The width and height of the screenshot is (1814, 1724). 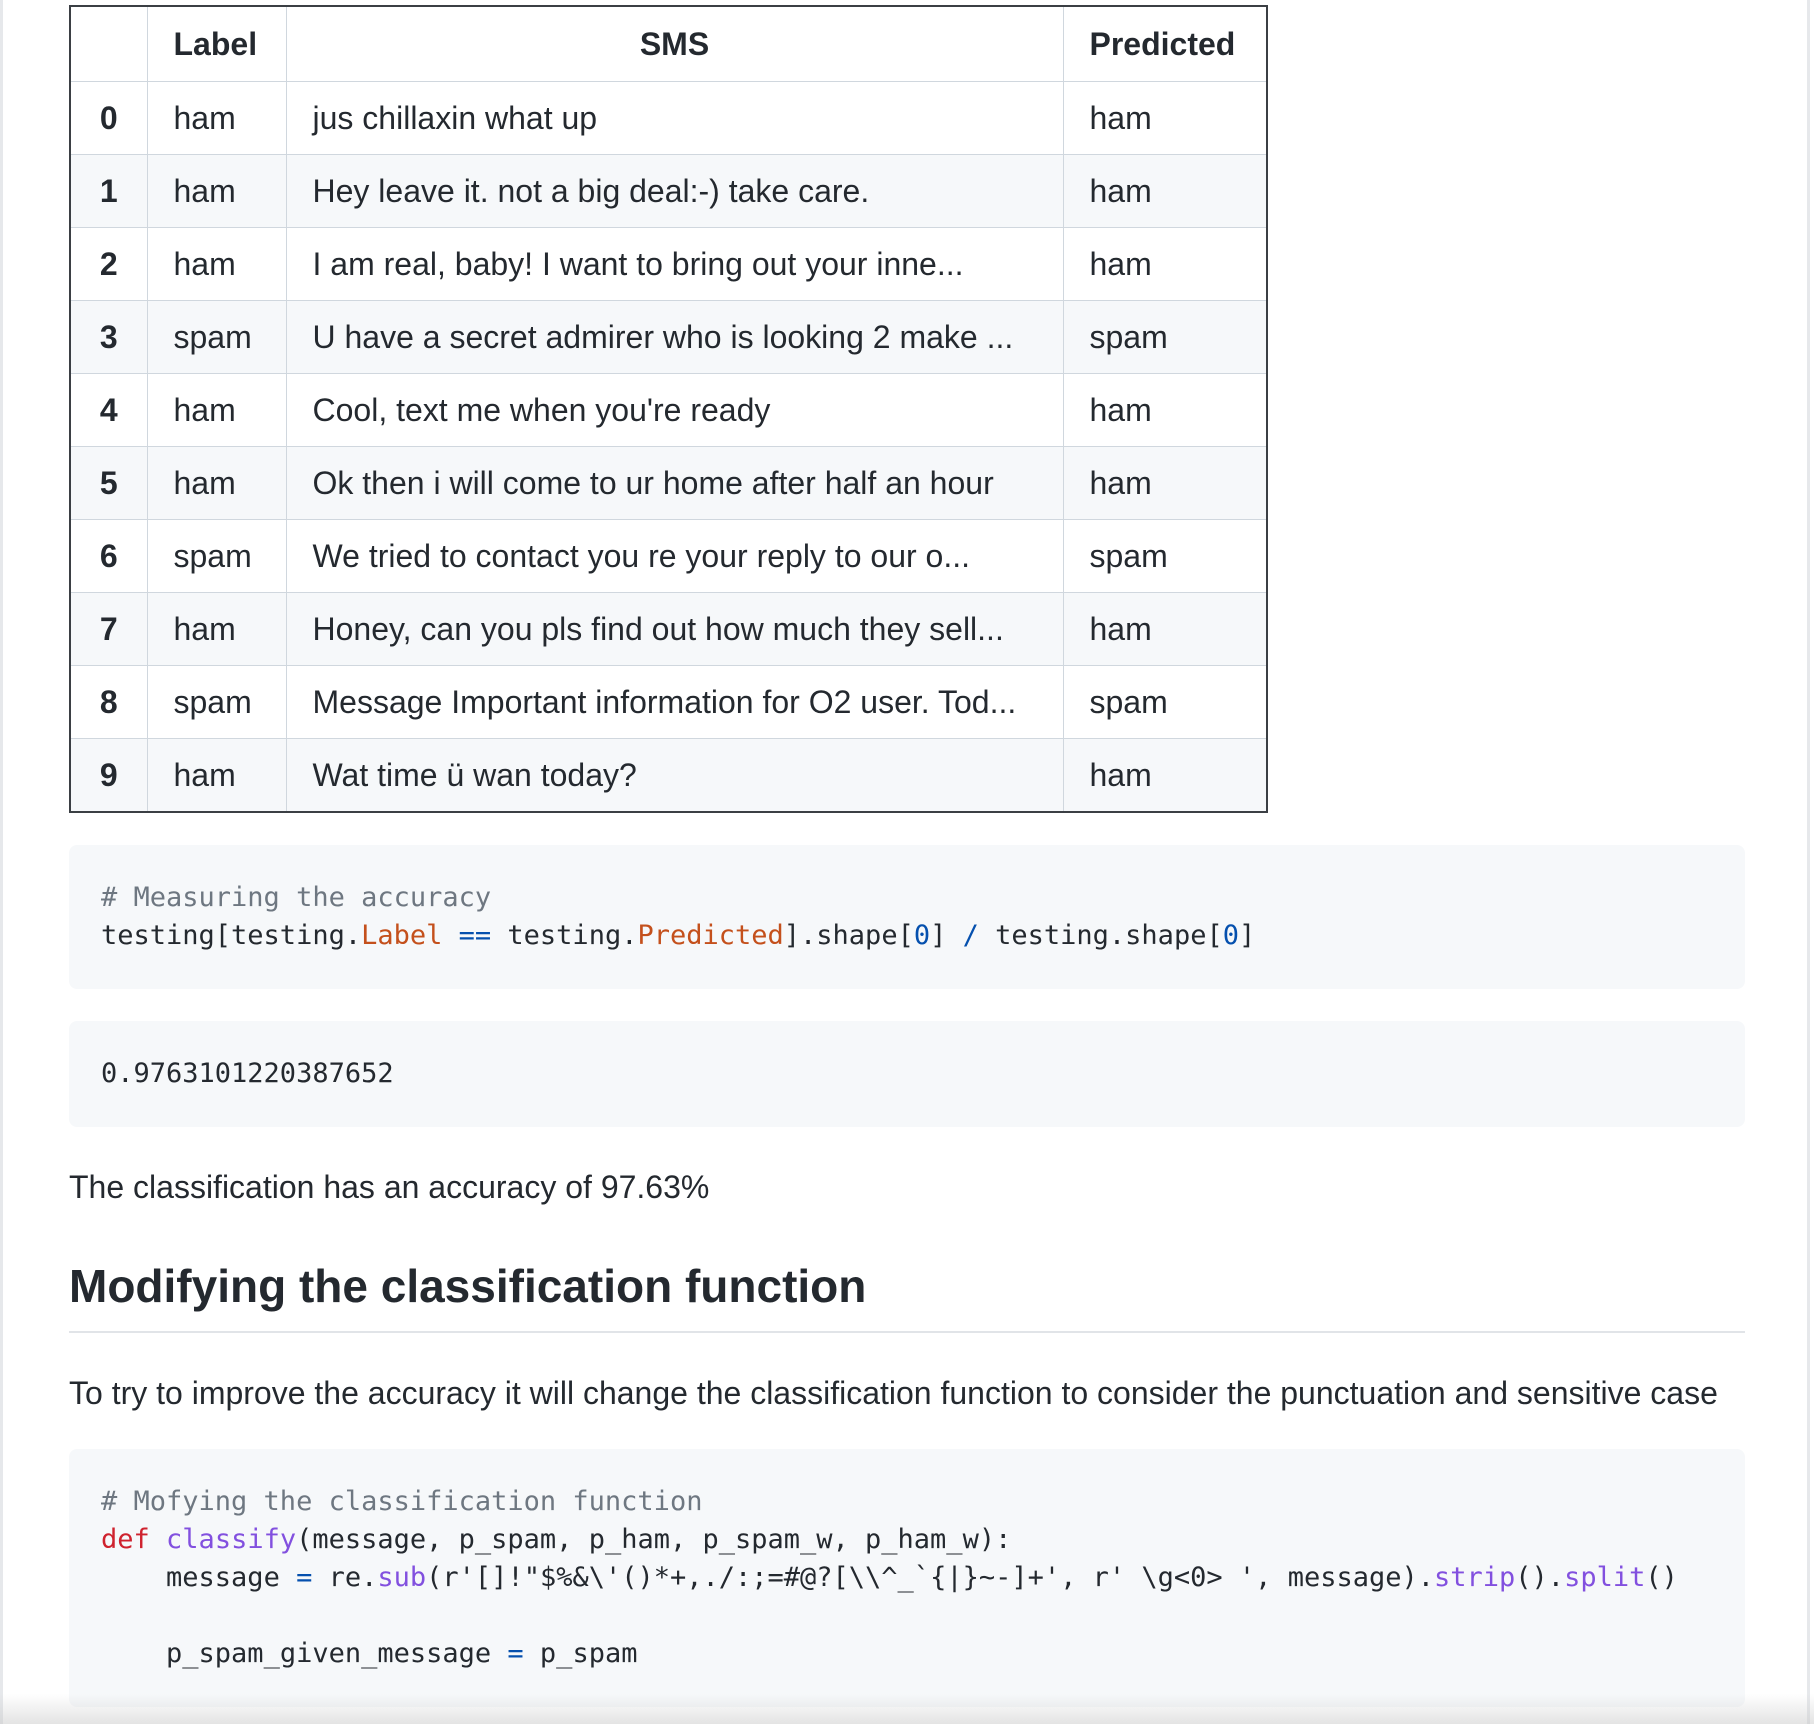 I want to click on sms-cell: Cool, text me when you're ready, so click(x=674, y=410).